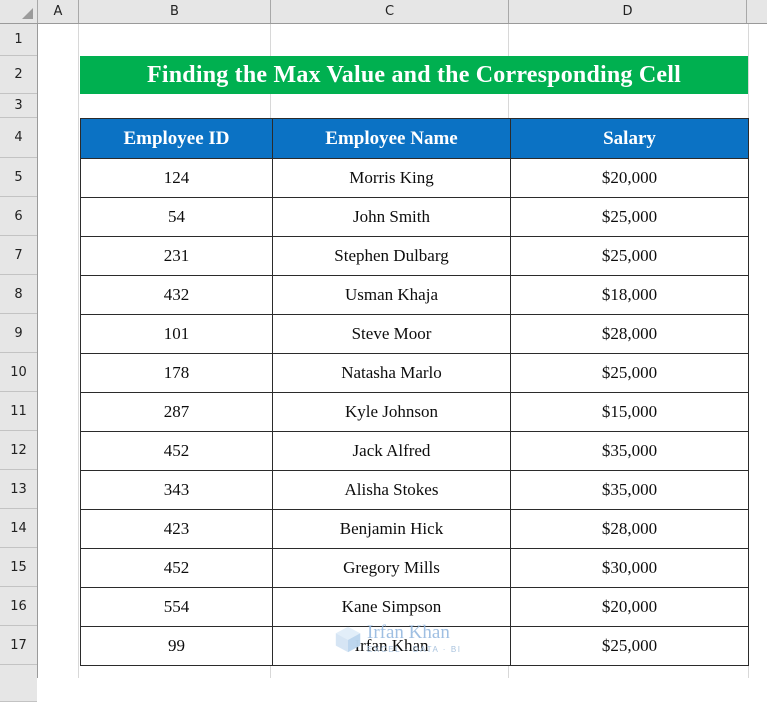  I want to click on cell-employee-name: Steve Moor, so click(391, 334).